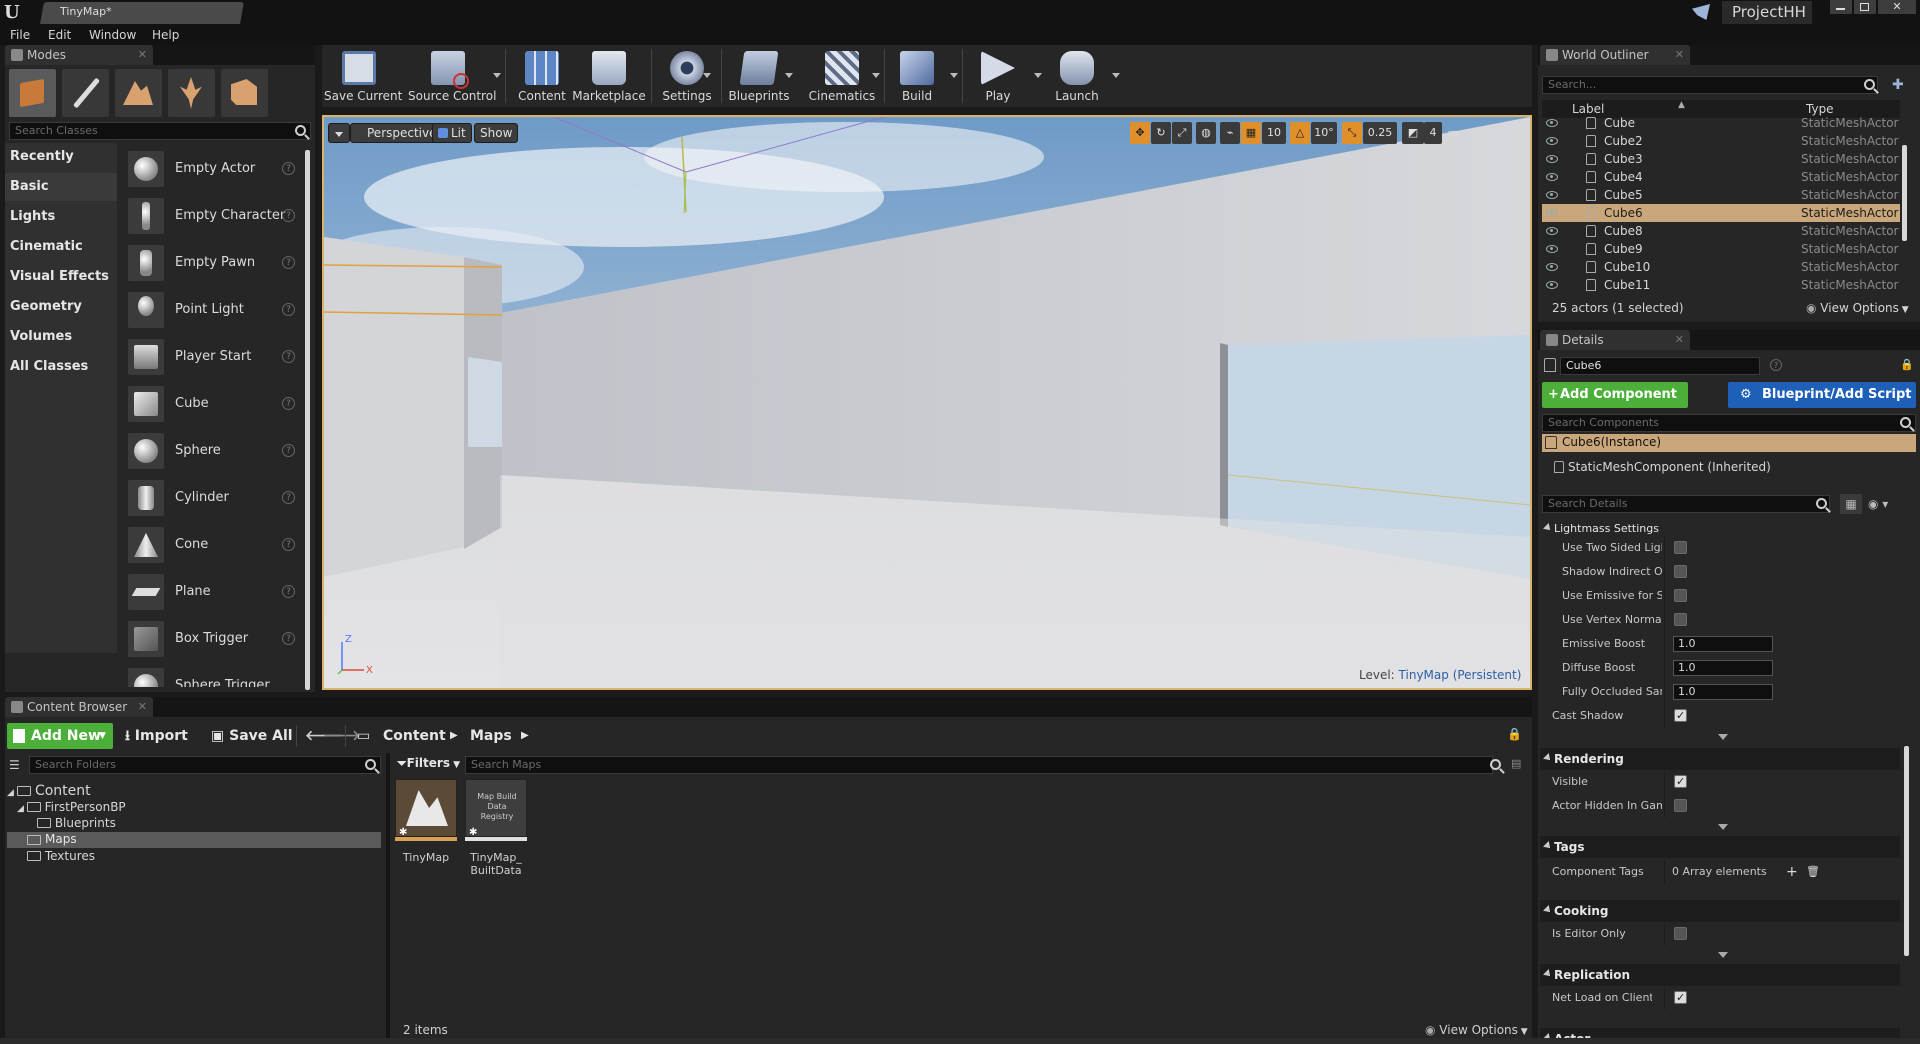  Describe the element at coordinates (452, 133) in the screenshot. I see `lit-view-mode-button: Lit` at that location.